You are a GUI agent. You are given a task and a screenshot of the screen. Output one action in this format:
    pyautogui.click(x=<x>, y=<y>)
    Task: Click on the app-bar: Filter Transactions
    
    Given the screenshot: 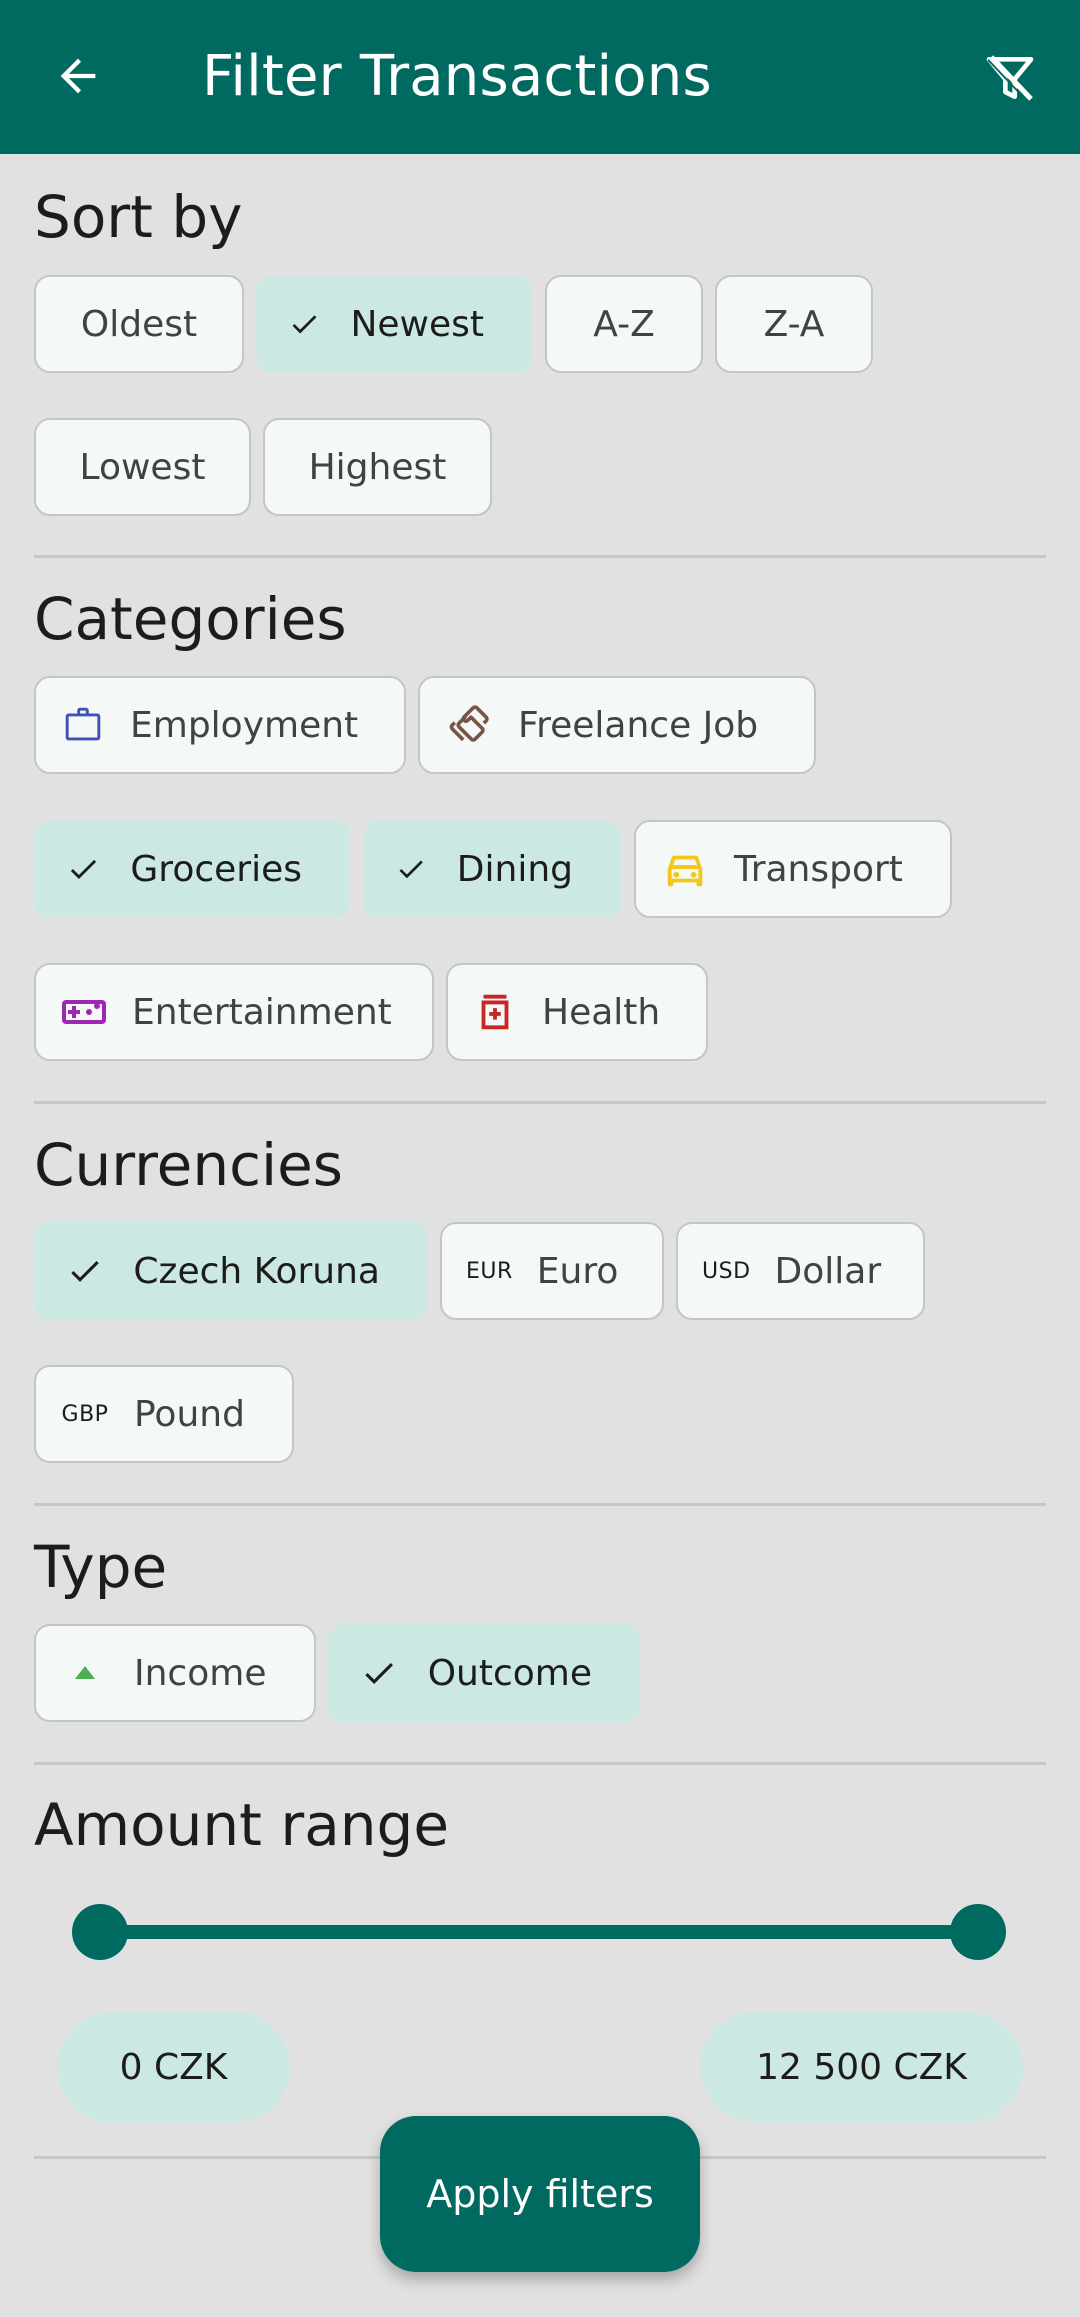 What is the action you would take?
    pyautogui.click(x=540, y=77)
    